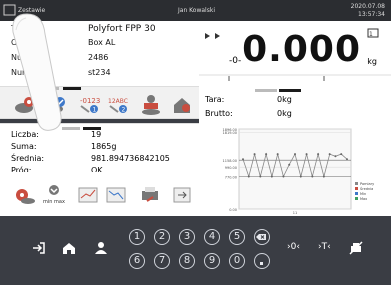 Image resolution: width=391 pixels, height=285 pixels. Describe the element at coordinates (235, 61) in the screenshot. I see `zero-indicator: -0-` at that location.